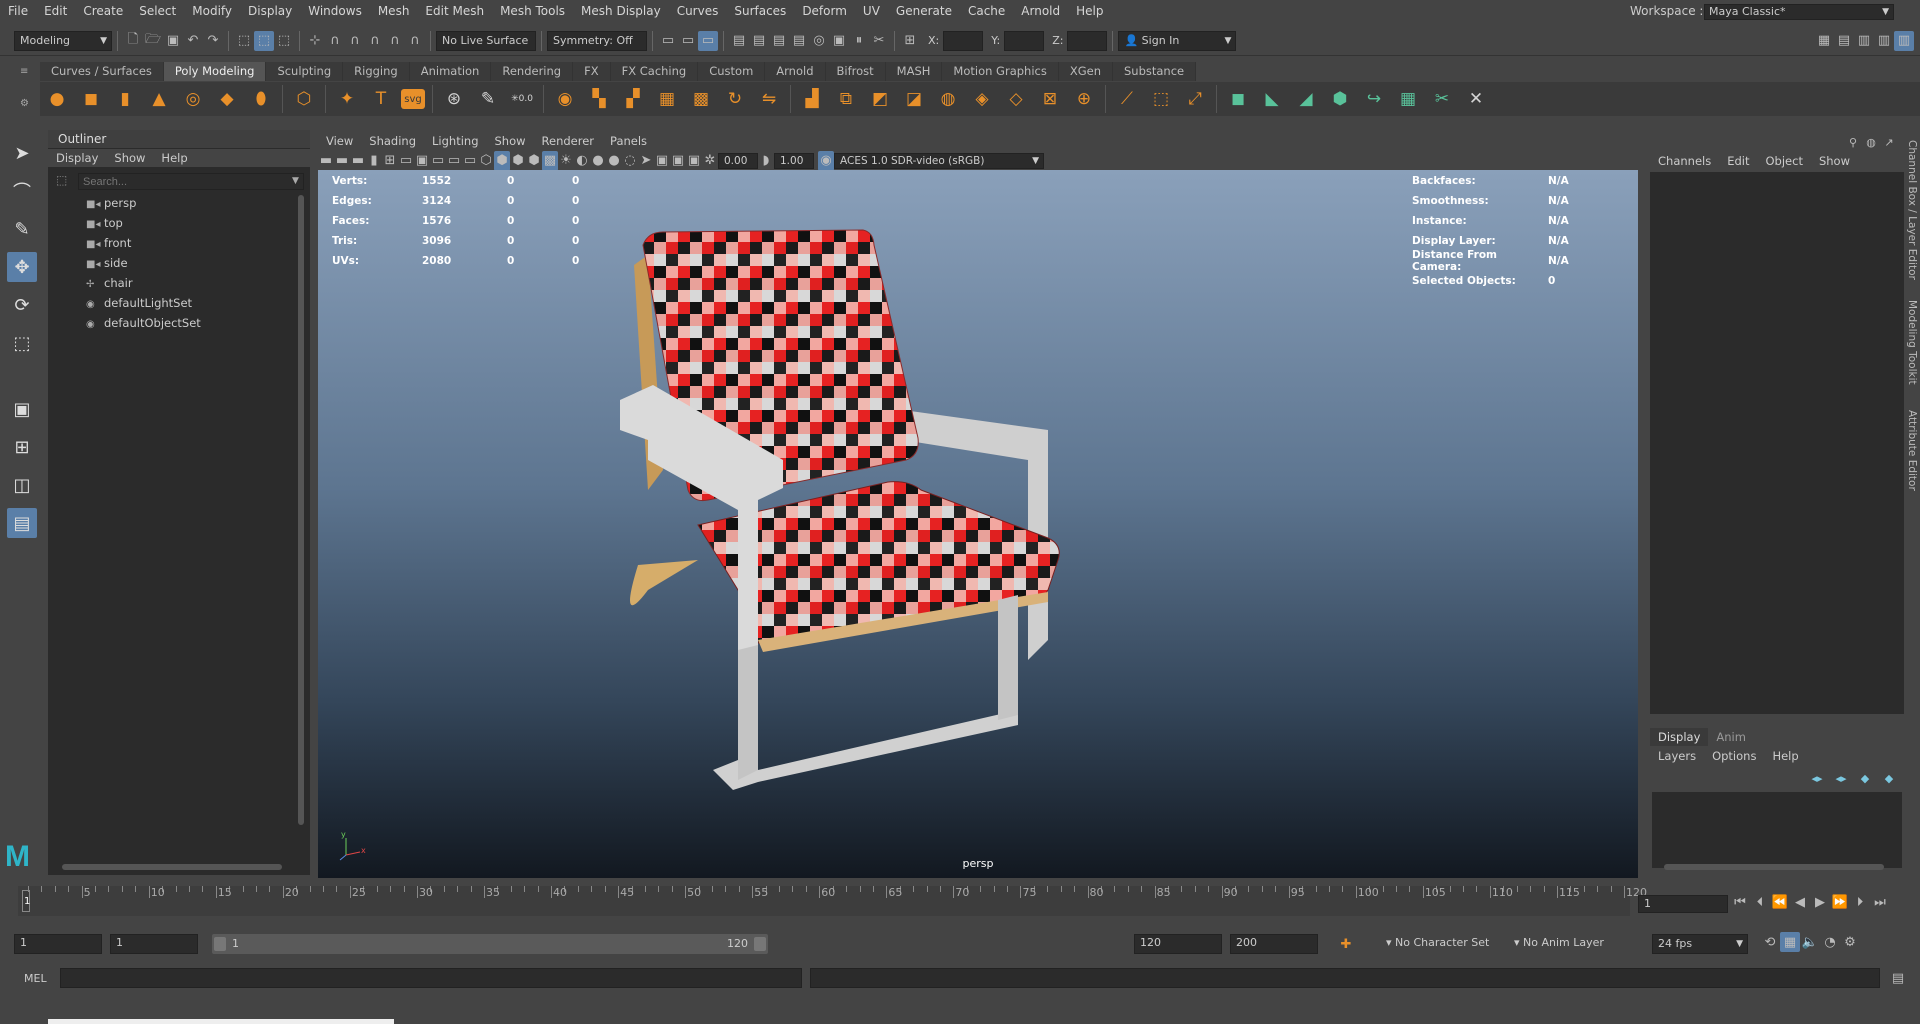 This screenshot has height=1024, width=1920. I want to click on poly-type-icon: T, so click(381, 99).